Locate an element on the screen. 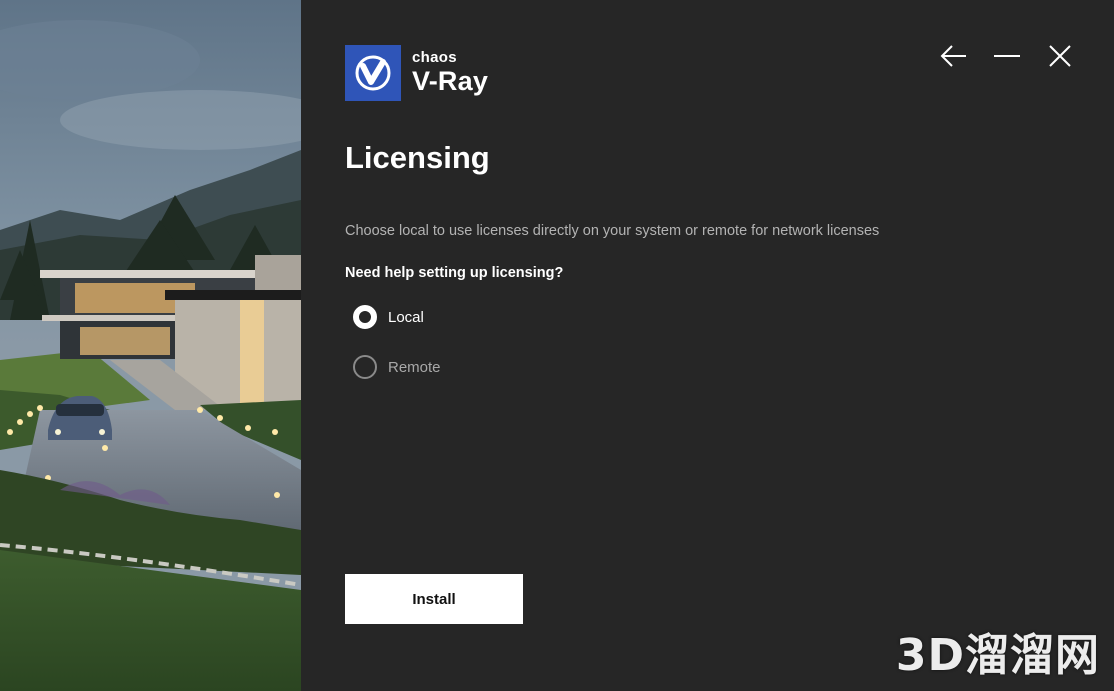  logo-text: chaos V-Ray is located at coordinates (450, 70).